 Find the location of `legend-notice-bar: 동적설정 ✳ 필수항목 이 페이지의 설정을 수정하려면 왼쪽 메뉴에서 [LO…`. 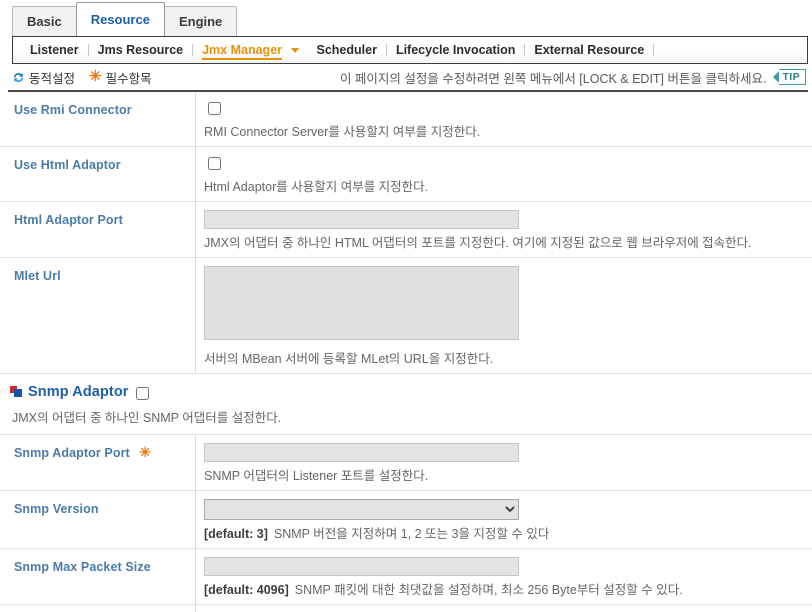

legend-notice-bar: 동적설정 ✳ 필수항목 이 페이지의 설정을 수정하려면 왼쪽 메뉴에서 [LO… is located at coordinates (408, 79).